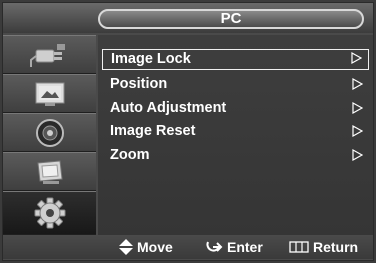  I want to click on gear-icon, so click(49, 213).